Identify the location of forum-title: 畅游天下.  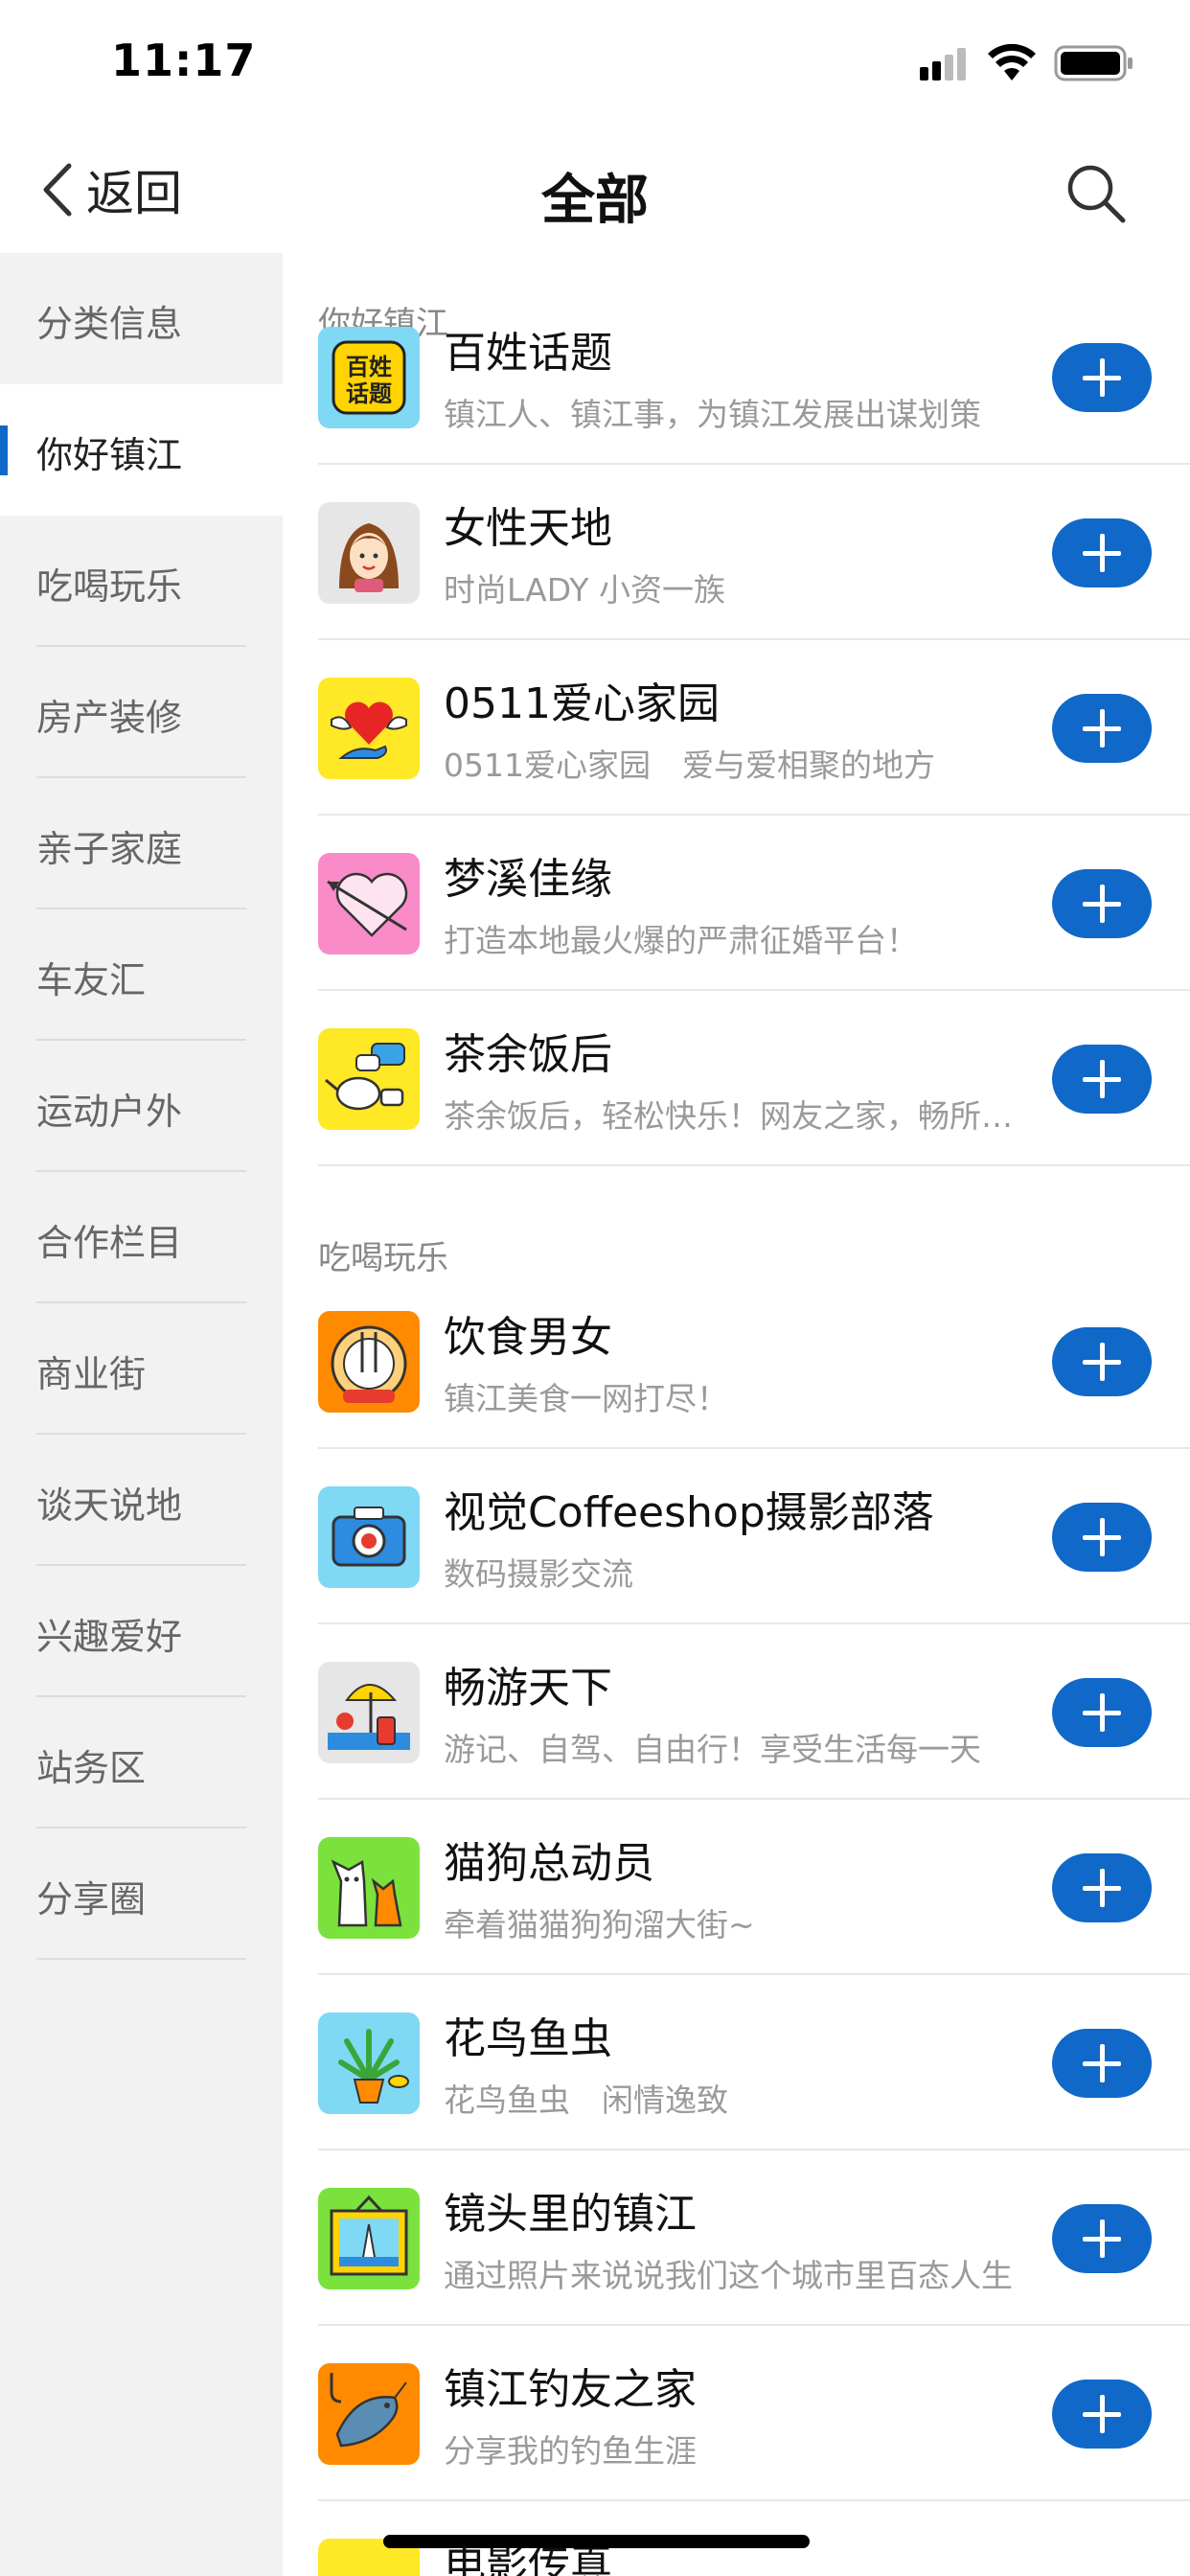
(528, 1688).